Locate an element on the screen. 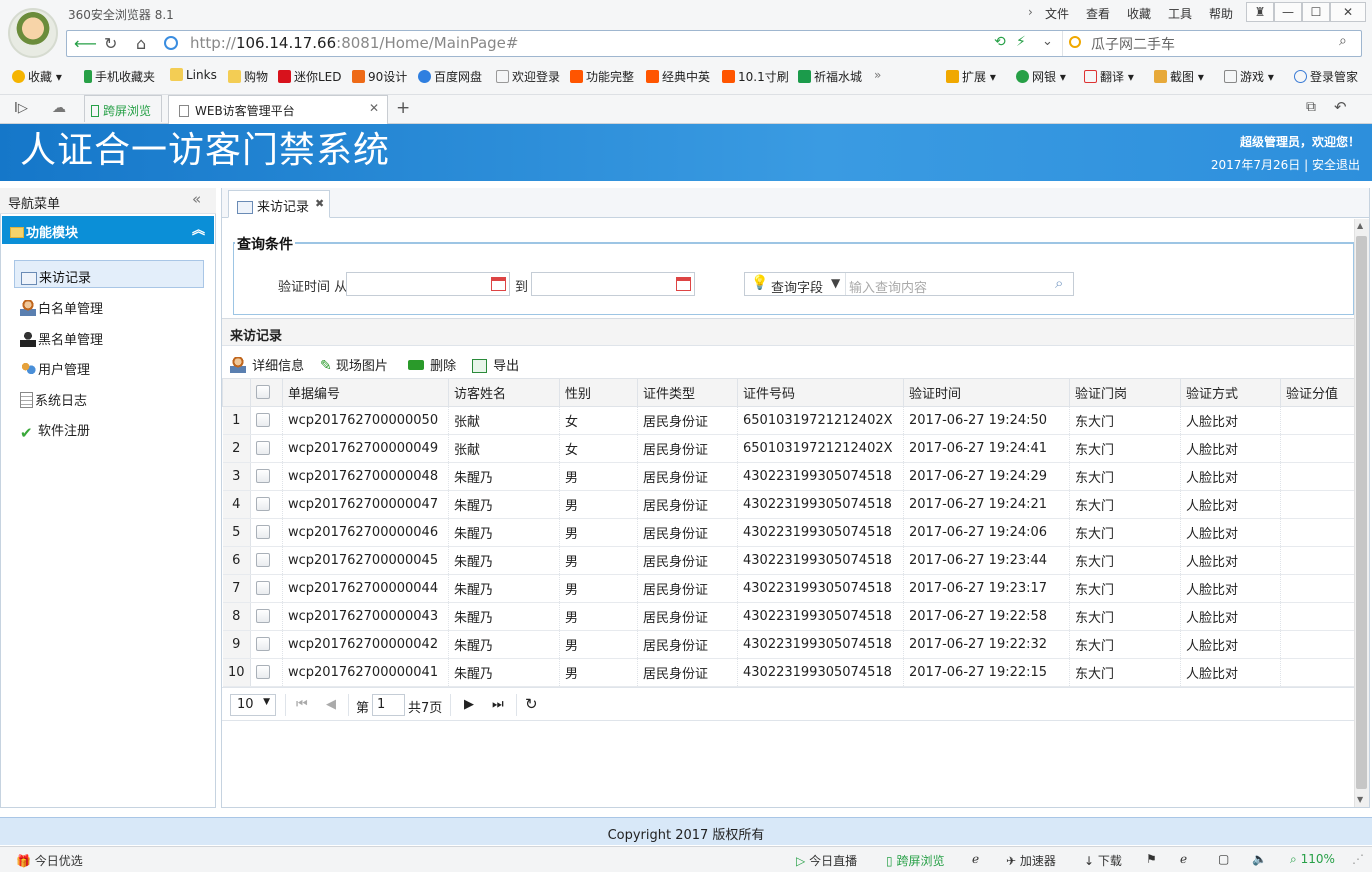 This screenshot has width=1372, height=872. close-window-button: ✕ is located at coordinates (1348, 12).